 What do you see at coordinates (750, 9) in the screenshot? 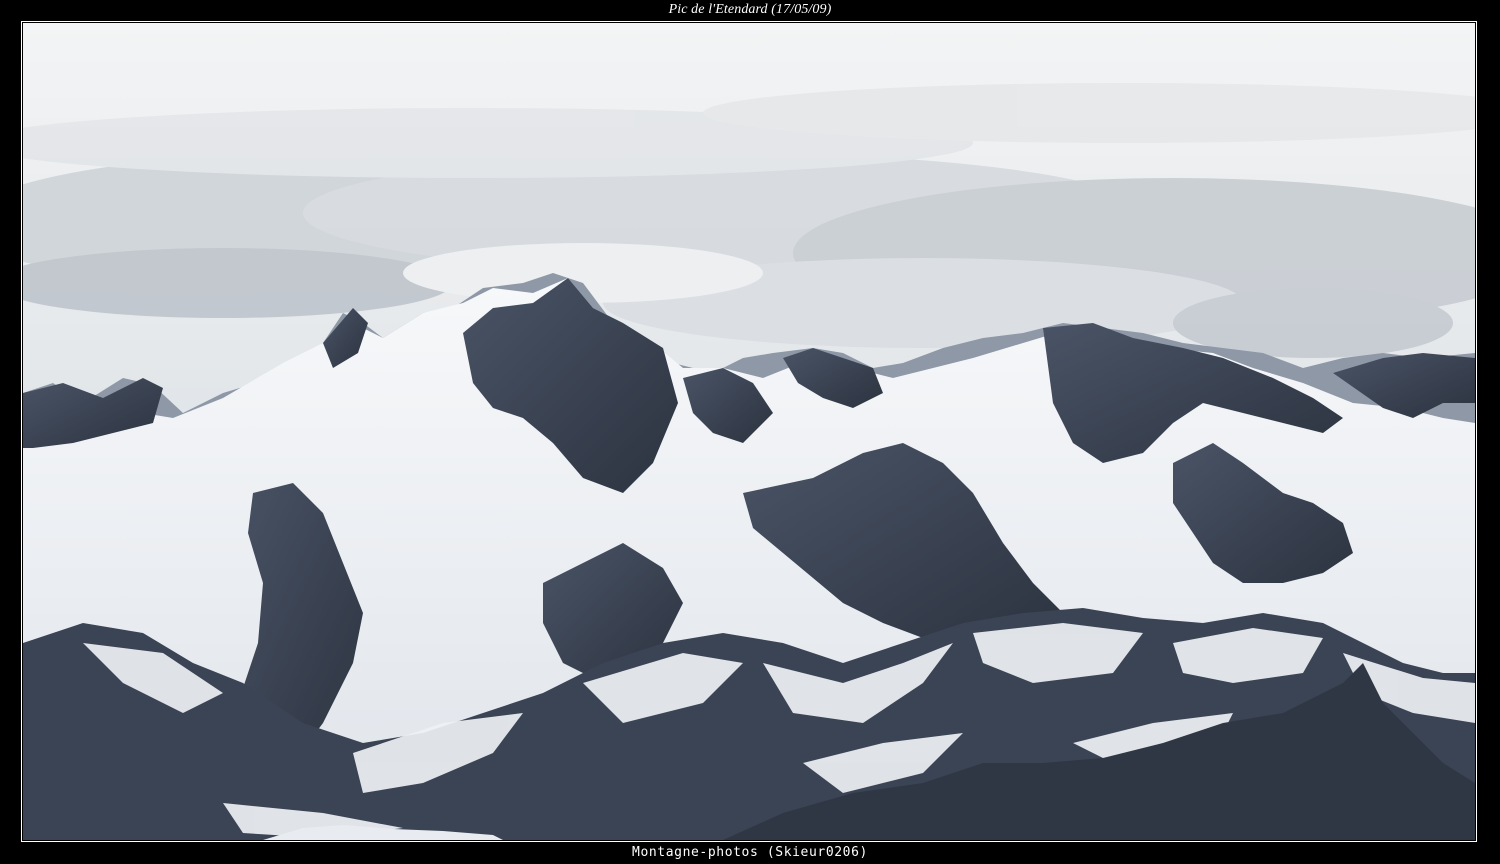
I see `photo-title: Pic de l'Etendard (17/05/09)` at bounding box center [750, 9].